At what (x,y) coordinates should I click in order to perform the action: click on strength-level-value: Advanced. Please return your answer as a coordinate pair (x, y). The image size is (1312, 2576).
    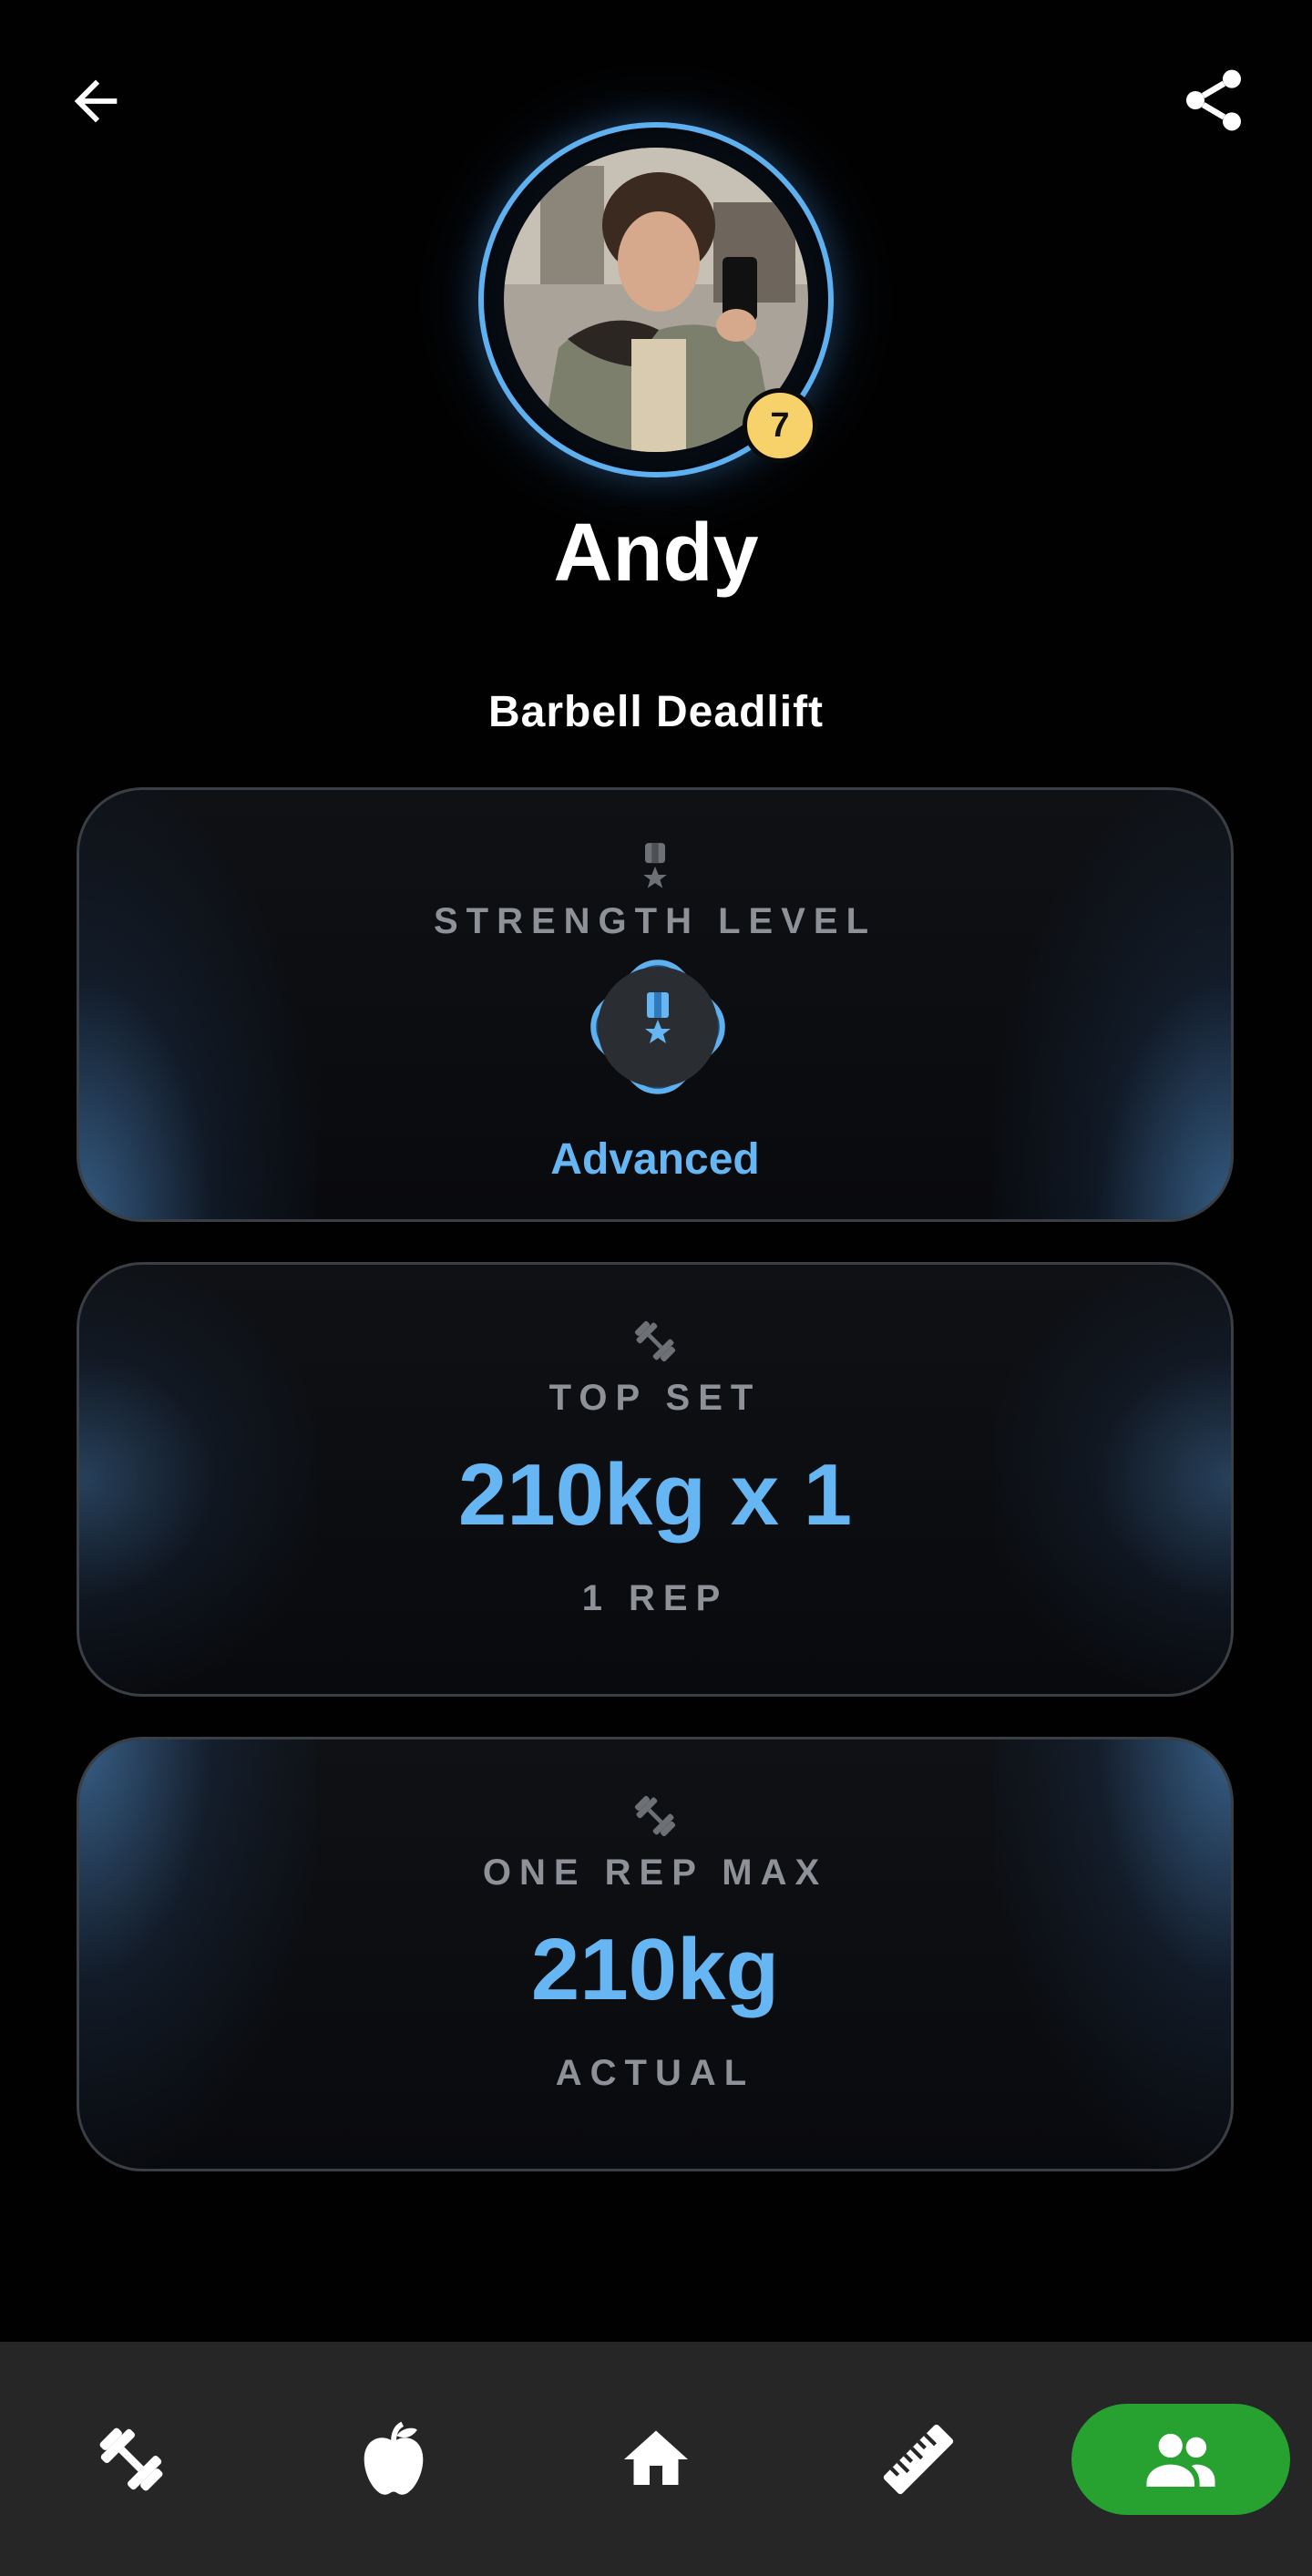
    Looking at the image, I should click on (655, 1160).